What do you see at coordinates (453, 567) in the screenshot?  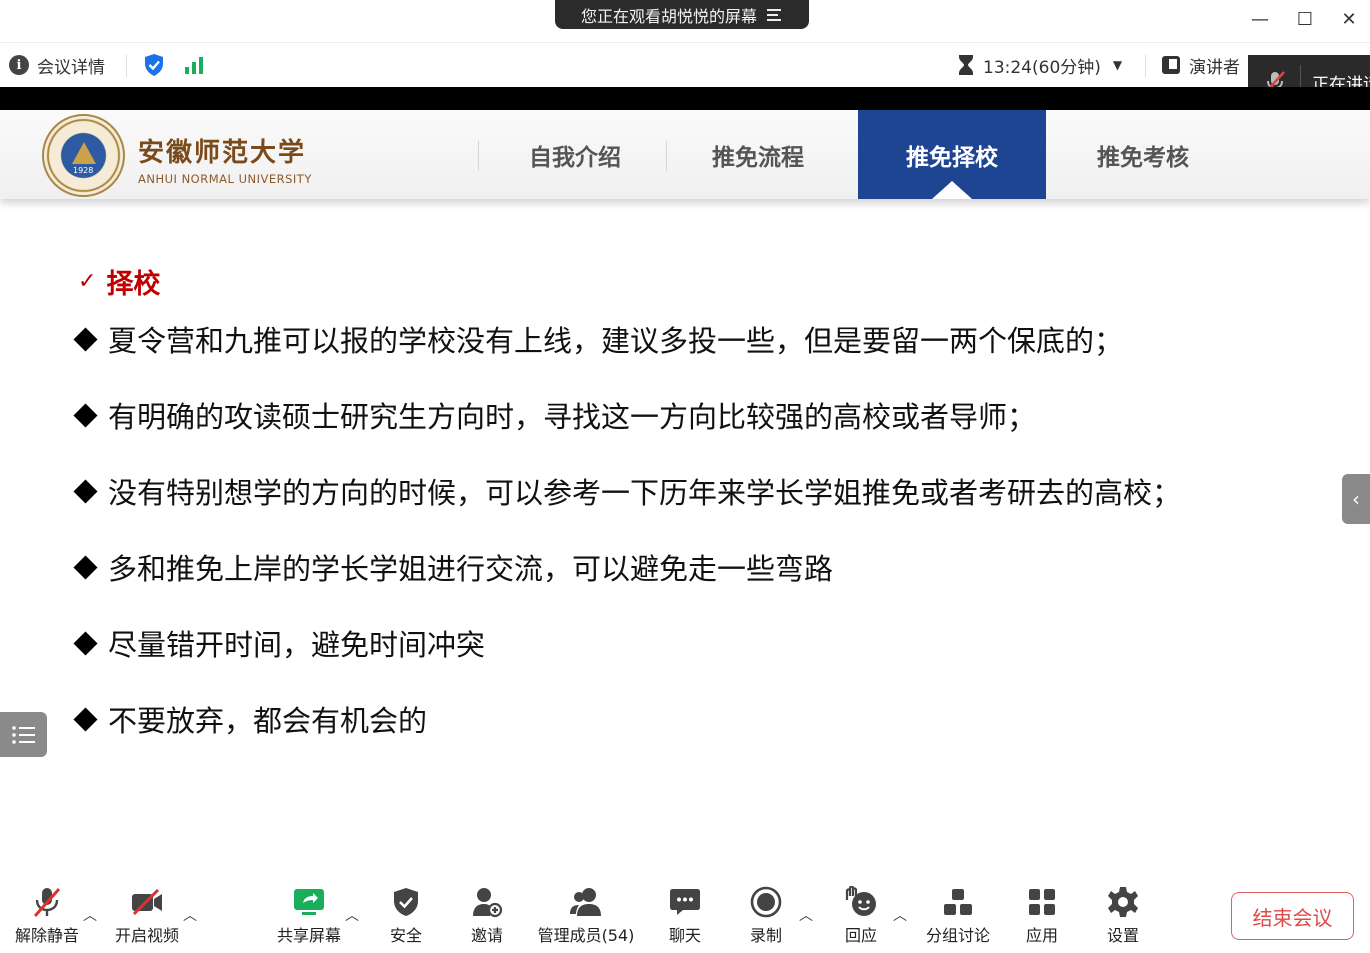 I see `bullet-item: 多和推免上岸的学长学姐进行交流，可以避免走一些弯路` at bounding box center [453, 567].